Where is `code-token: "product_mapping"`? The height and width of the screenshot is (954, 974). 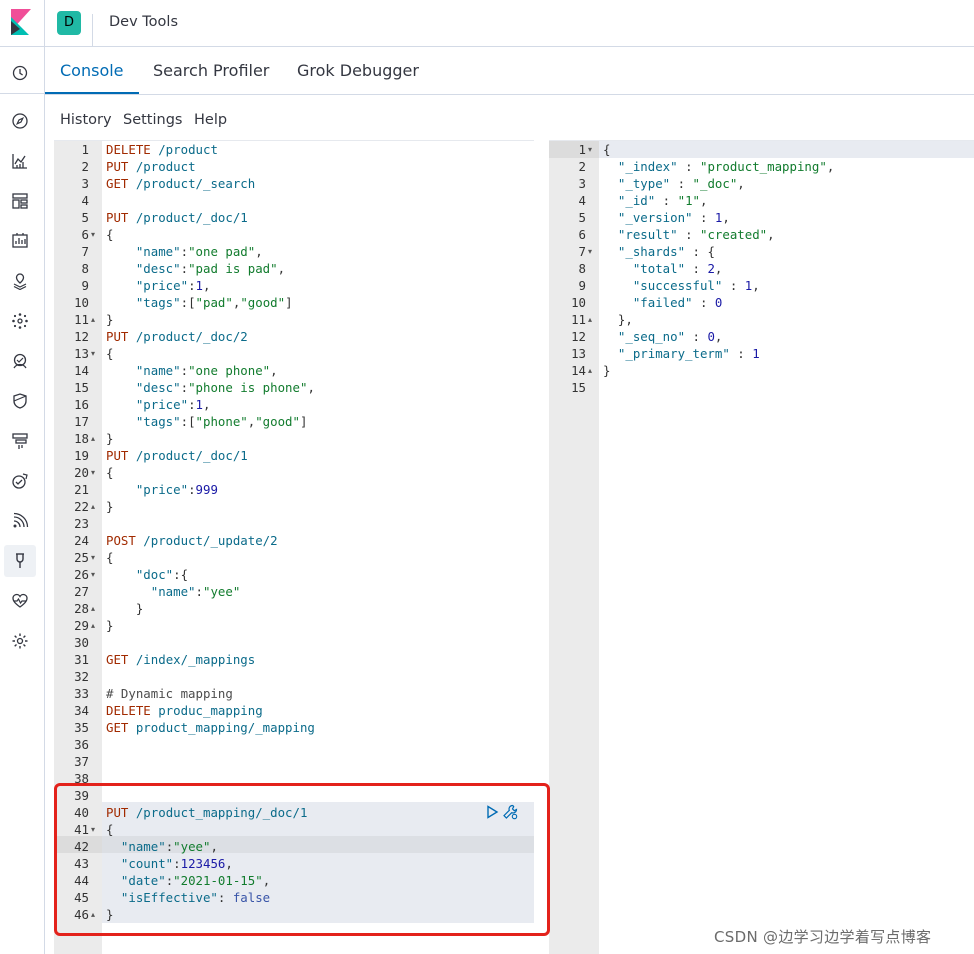 code-token: "product_mapping" is located at coordinates (763, 166).